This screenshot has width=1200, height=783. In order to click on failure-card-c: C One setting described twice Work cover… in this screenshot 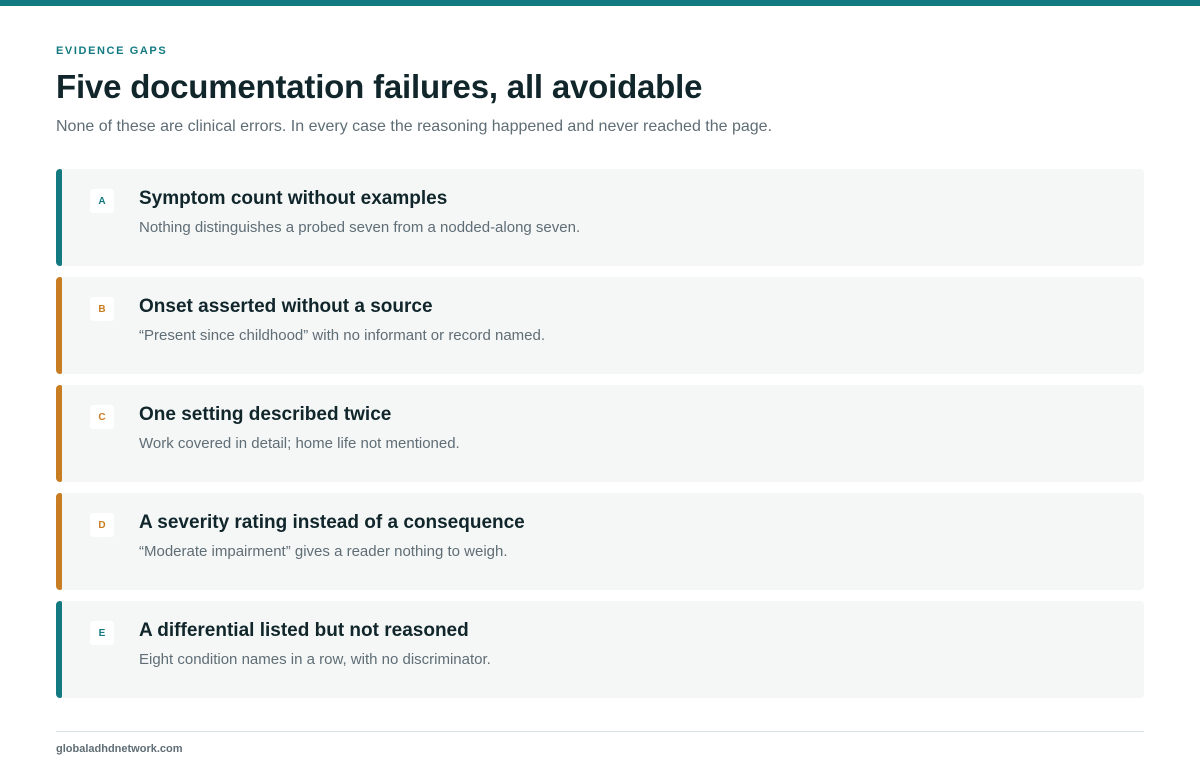, I will do `click(600, 433)`.